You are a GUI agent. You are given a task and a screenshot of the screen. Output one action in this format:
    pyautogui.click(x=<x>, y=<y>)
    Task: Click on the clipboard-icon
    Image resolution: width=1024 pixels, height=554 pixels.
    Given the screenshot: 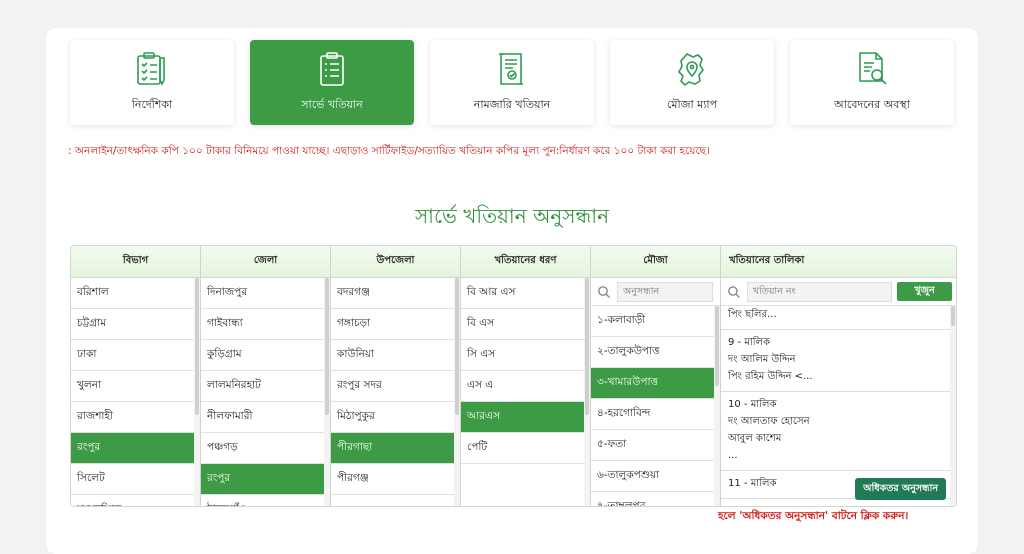 What is the action you would take?
    pyautogui.click(x=332, y=69)
    